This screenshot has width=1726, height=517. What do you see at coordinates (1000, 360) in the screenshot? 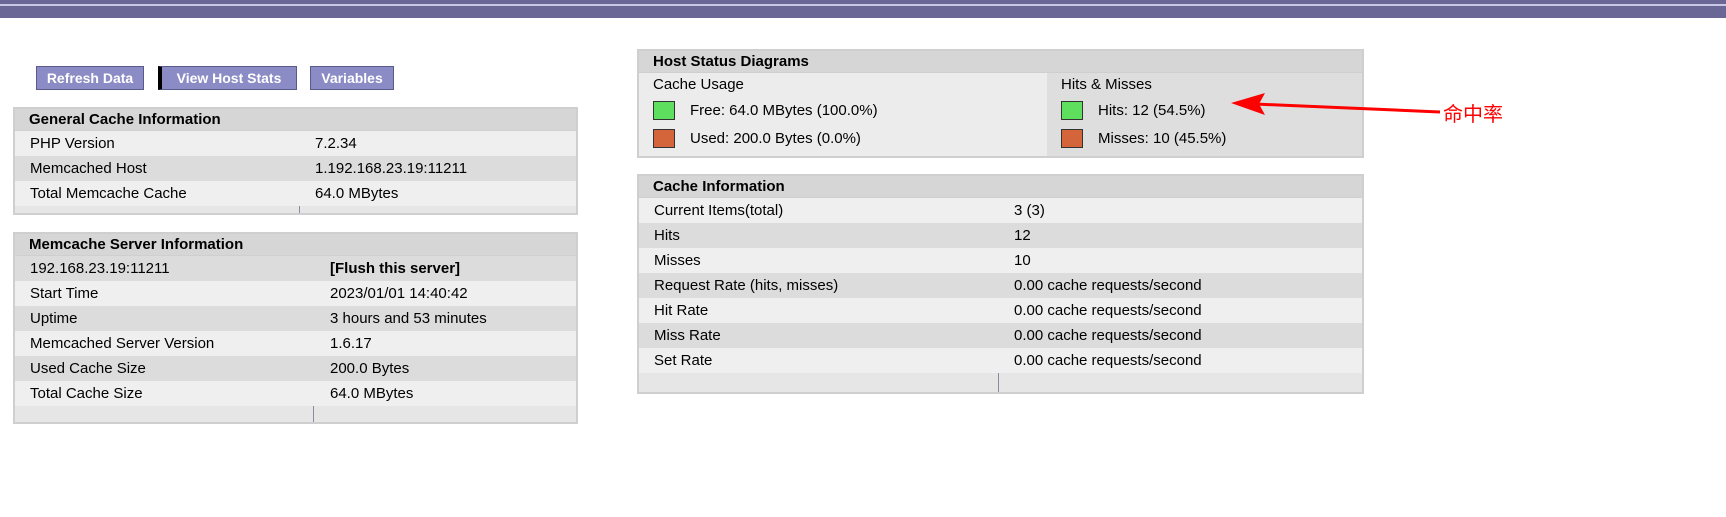
I see `table-row: Set Rate 0.00 cache requests/second` at bounding box center [1000, 360].